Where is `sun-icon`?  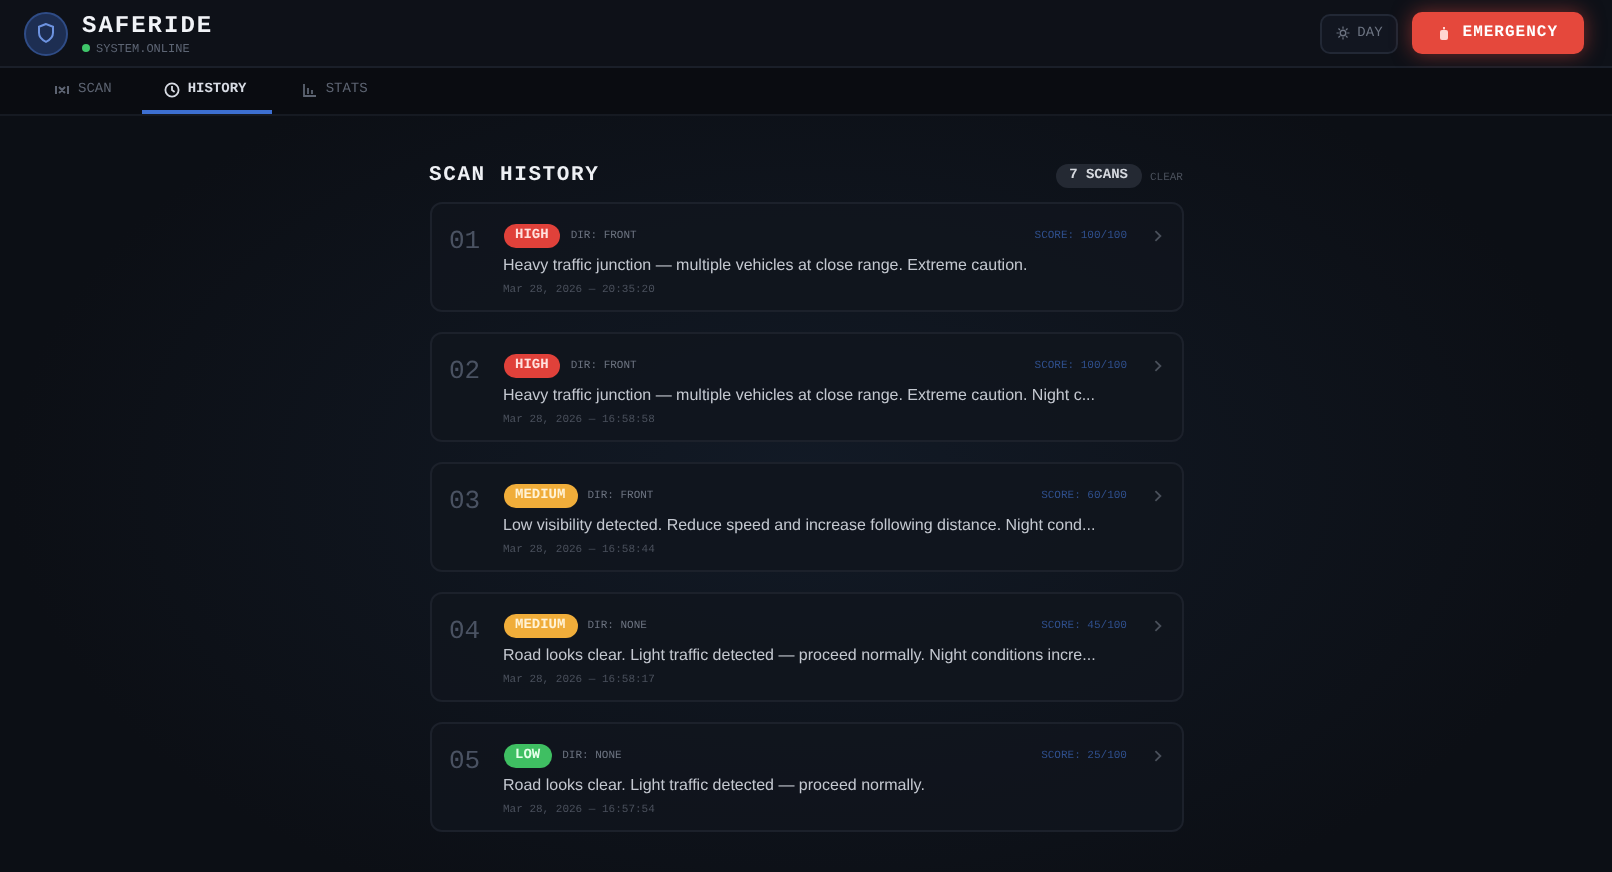
sun-icon is located at coordinates (1342, 33).